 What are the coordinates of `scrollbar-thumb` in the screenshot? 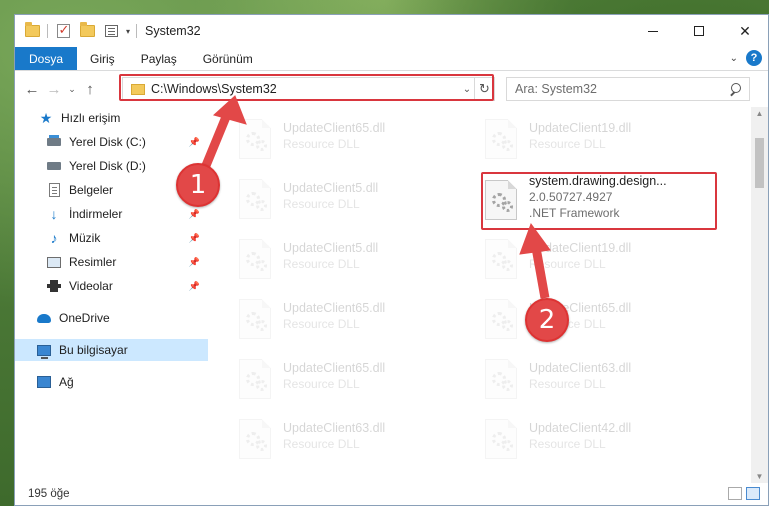 It's located at (759, 163).